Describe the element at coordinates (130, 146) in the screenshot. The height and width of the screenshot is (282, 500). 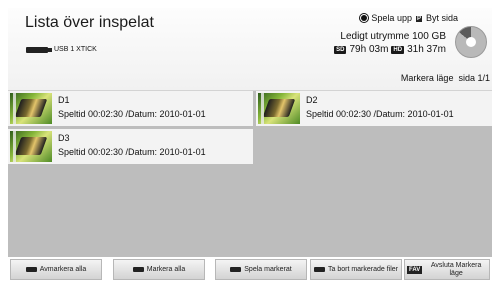
I see `recording-item-d3: D3 Speltid 00:02:30 /Datum: 2010-01-01` at that location.